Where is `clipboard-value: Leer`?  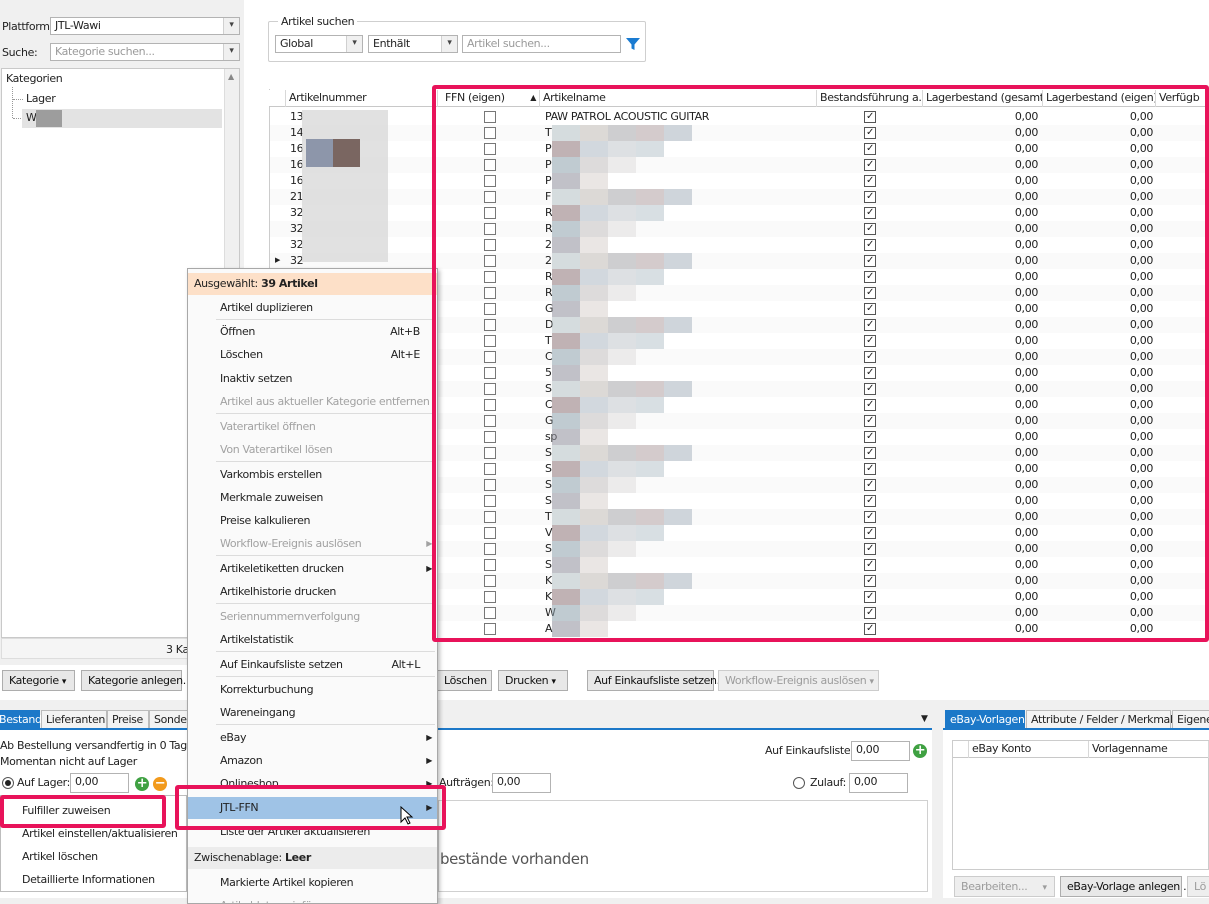 clipboard-value: Leer is located at coordinates (297, 857).